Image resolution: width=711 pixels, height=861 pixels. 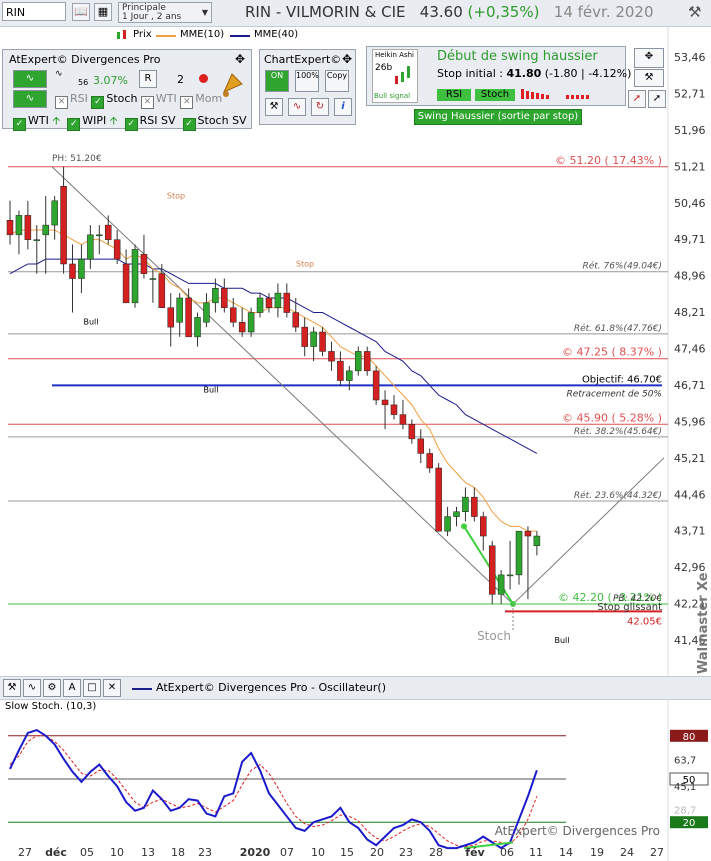 I want to click on x-tick-label: 27, so click(x=25, y=852).